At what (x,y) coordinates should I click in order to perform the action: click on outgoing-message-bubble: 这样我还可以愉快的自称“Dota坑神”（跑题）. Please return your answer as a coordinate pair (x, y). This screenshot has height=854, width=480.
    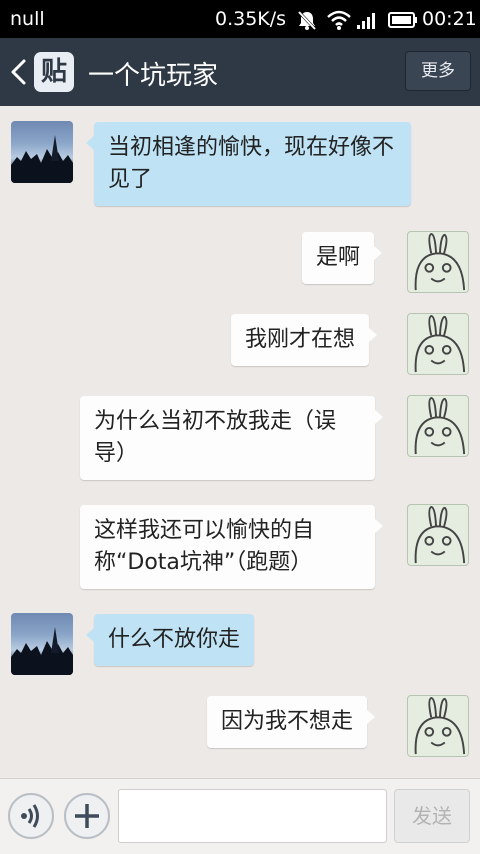
    Looking at the image, I should click on (231, 547).